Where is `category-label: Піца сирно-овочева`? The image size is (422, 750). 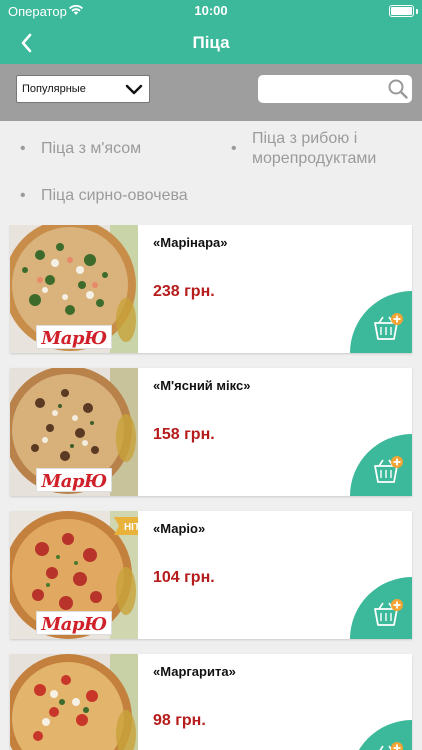 category-label: Піца сирно-овочева is located at coordinates (114, 195).